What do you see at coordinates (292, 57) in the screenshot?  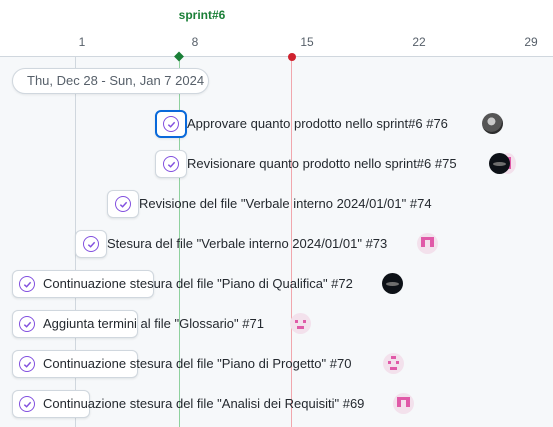 I see `today-marker` at bounding box center [292, 57].